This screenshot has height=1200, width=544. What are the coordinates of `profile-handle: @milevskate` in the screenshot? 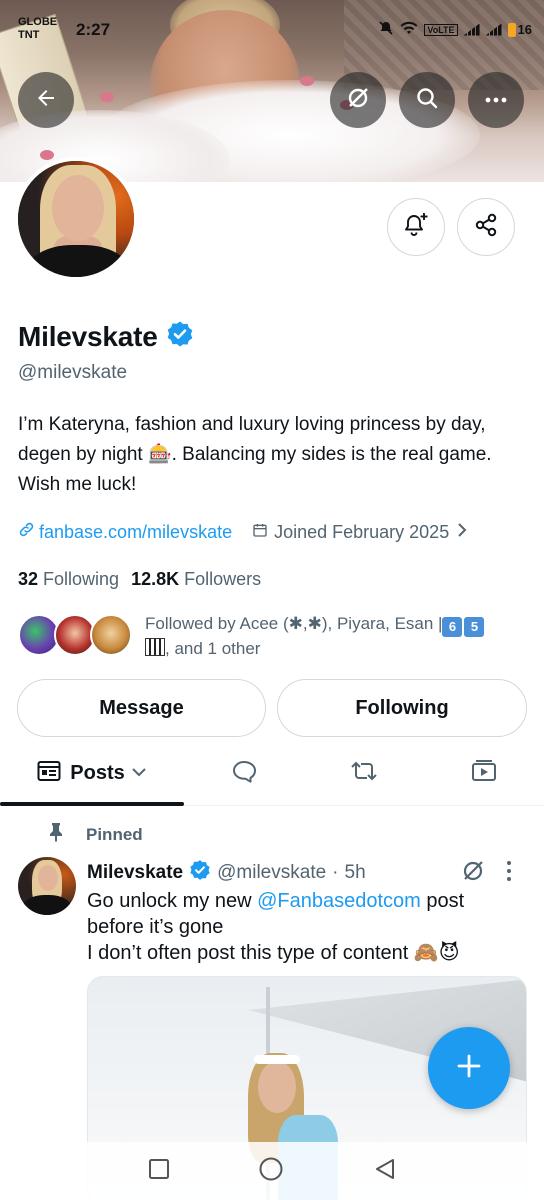 It's located at (73, 372).